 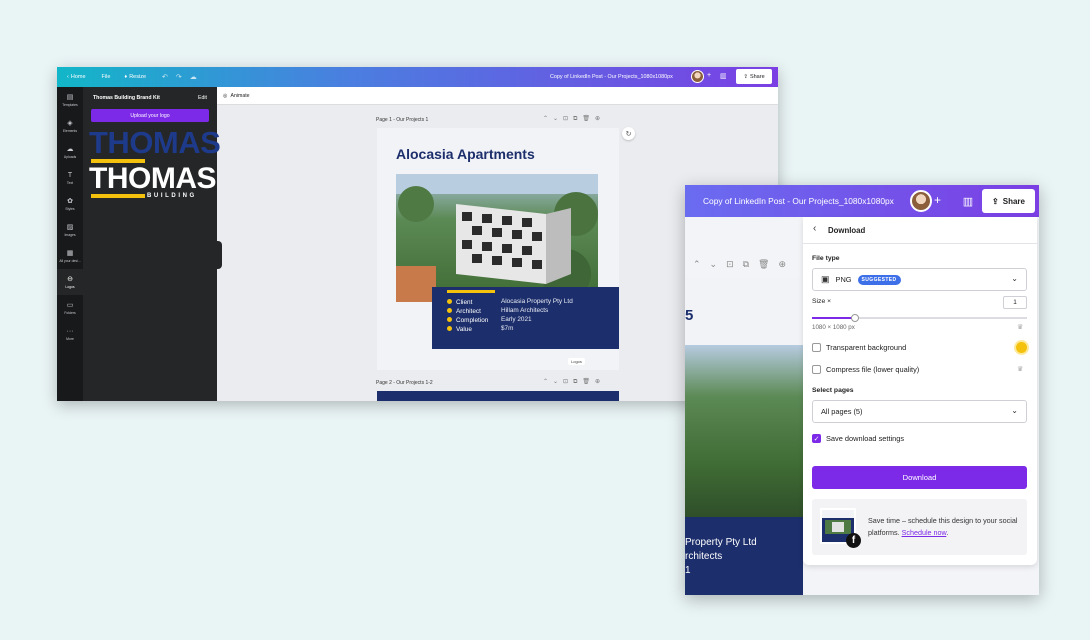 I want to click on animate-icon: ◎, so click(x=225, y=96).